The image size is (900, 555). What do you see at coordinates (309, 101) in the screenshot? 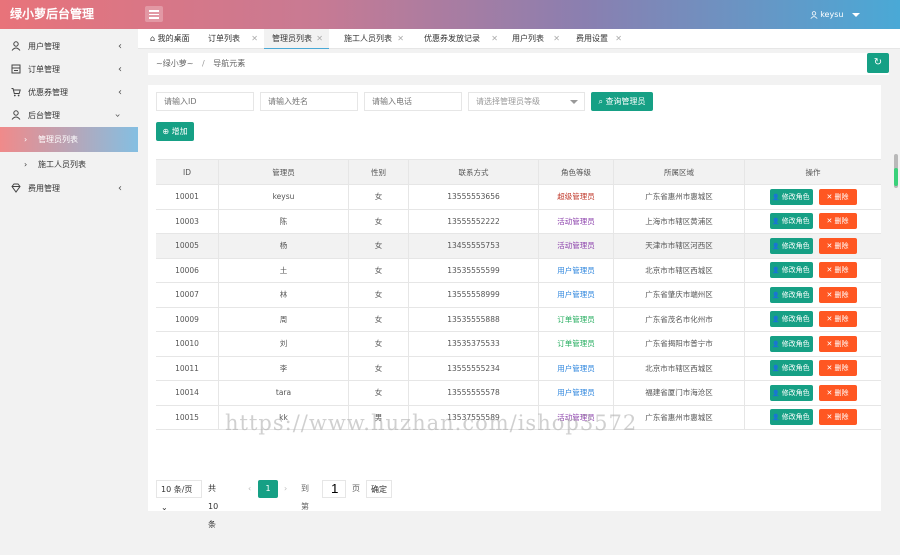
I see `name-input` at bounding box center [309, 101].